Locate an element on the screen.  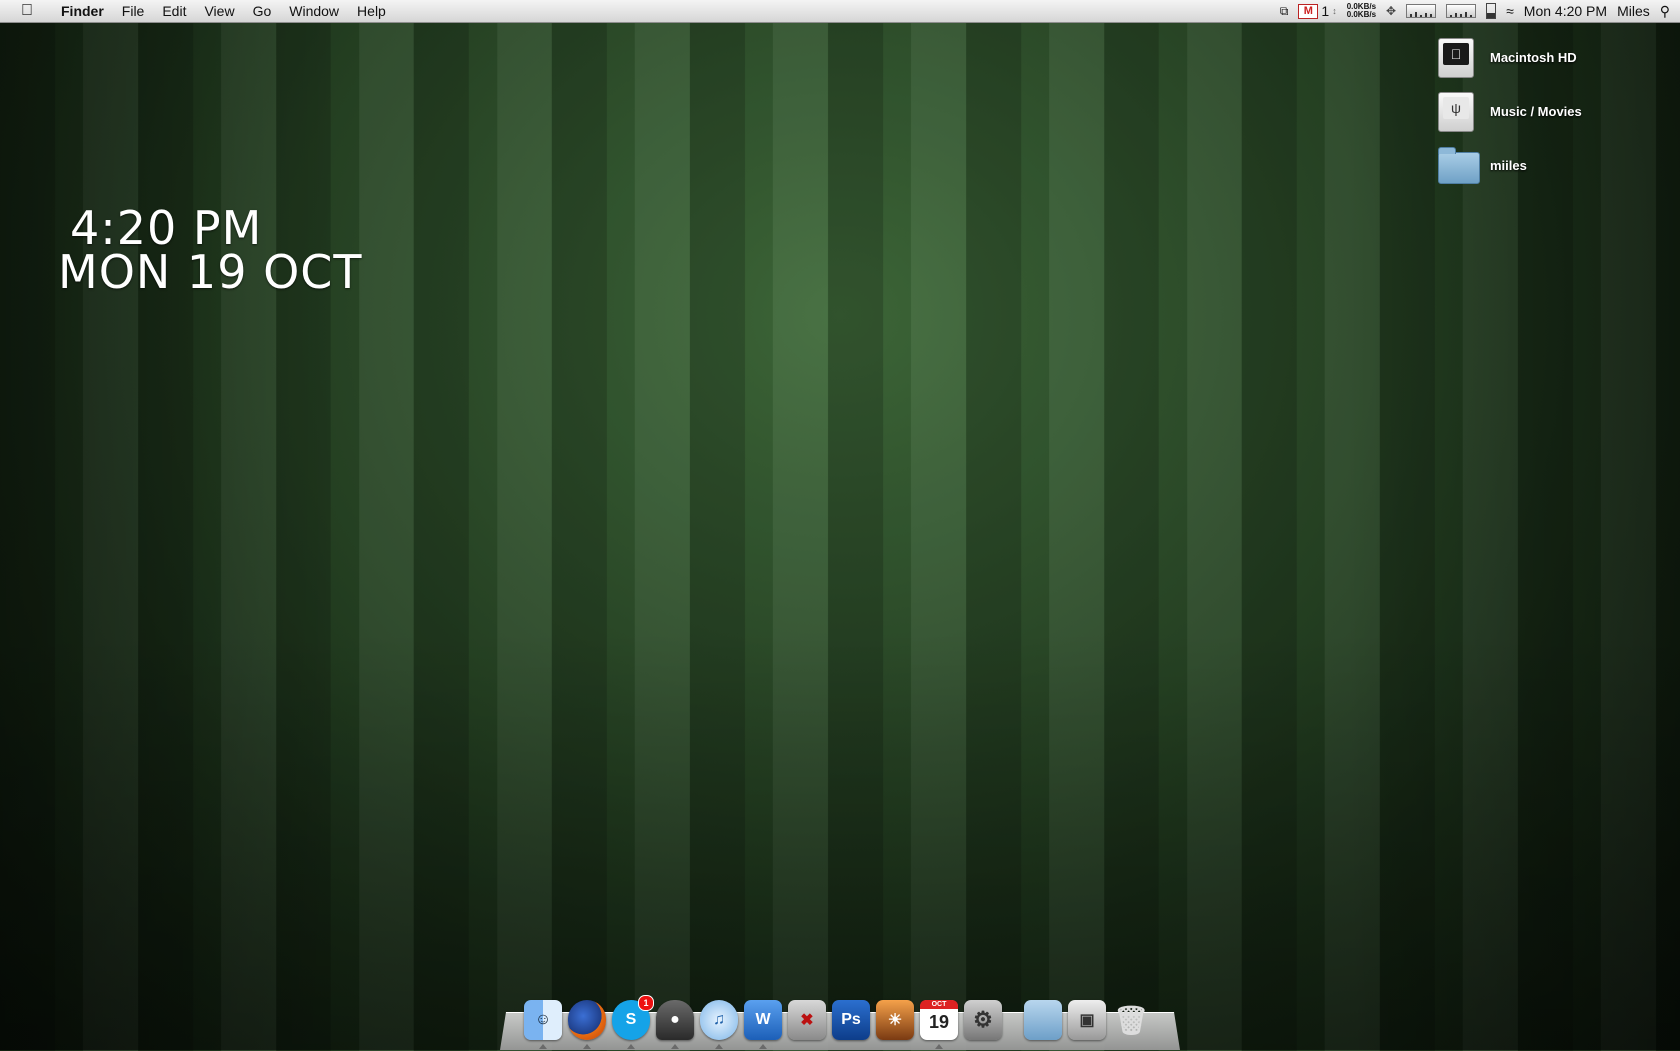
gmail-count: 1 is located at coordinates (1325, 11).